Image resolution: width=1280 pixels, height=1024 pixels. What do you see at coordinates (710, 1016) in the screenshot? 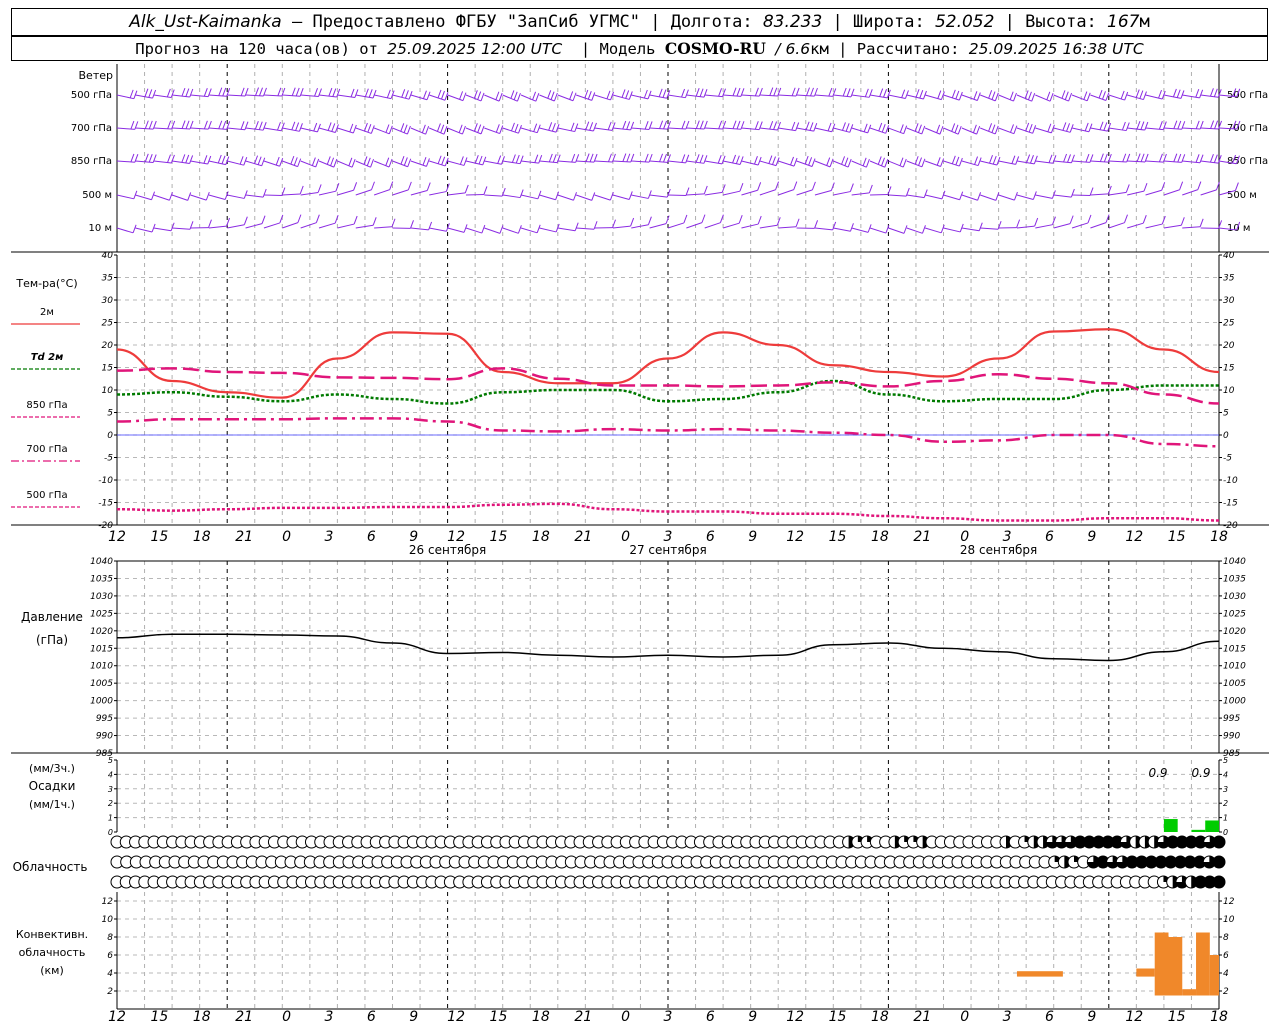
I see `x-hour-label-bottom: 6` at bounding box center [710, 1016].